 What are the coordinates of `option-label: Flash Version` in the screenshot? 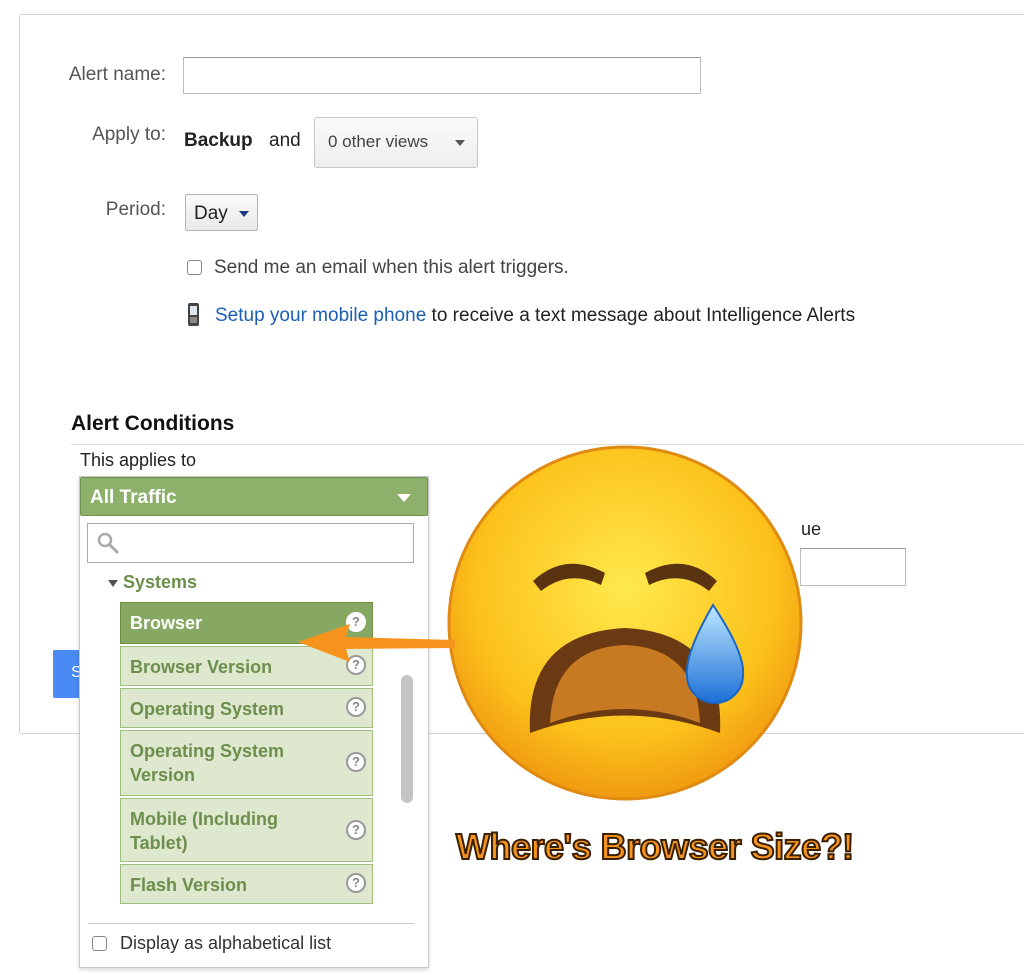 It's located at (189, 885).